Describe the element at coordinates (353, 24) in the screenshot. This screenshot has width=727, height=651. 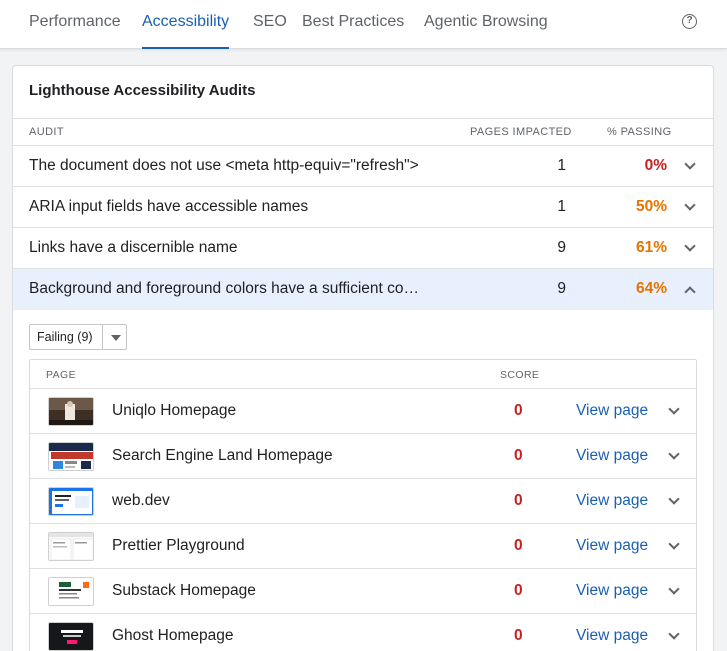
I see `tab-best-practices: Best Practices` at that location.